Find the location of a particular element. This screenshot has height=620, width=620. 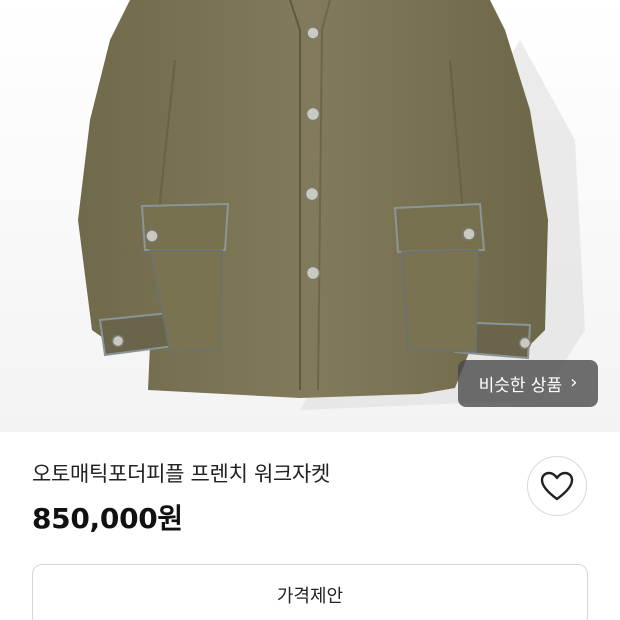

similar-products-label: 비슷한 상품 is located at coordinates (520, 386).